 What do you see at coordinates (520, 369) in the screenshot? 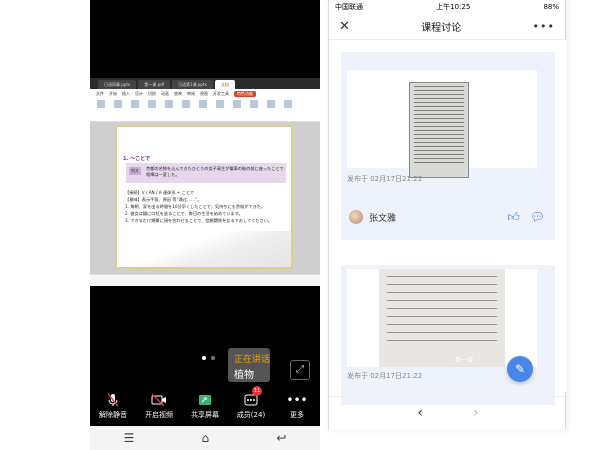
I see `compose-button: ✎` at bounding box center [520, 369].